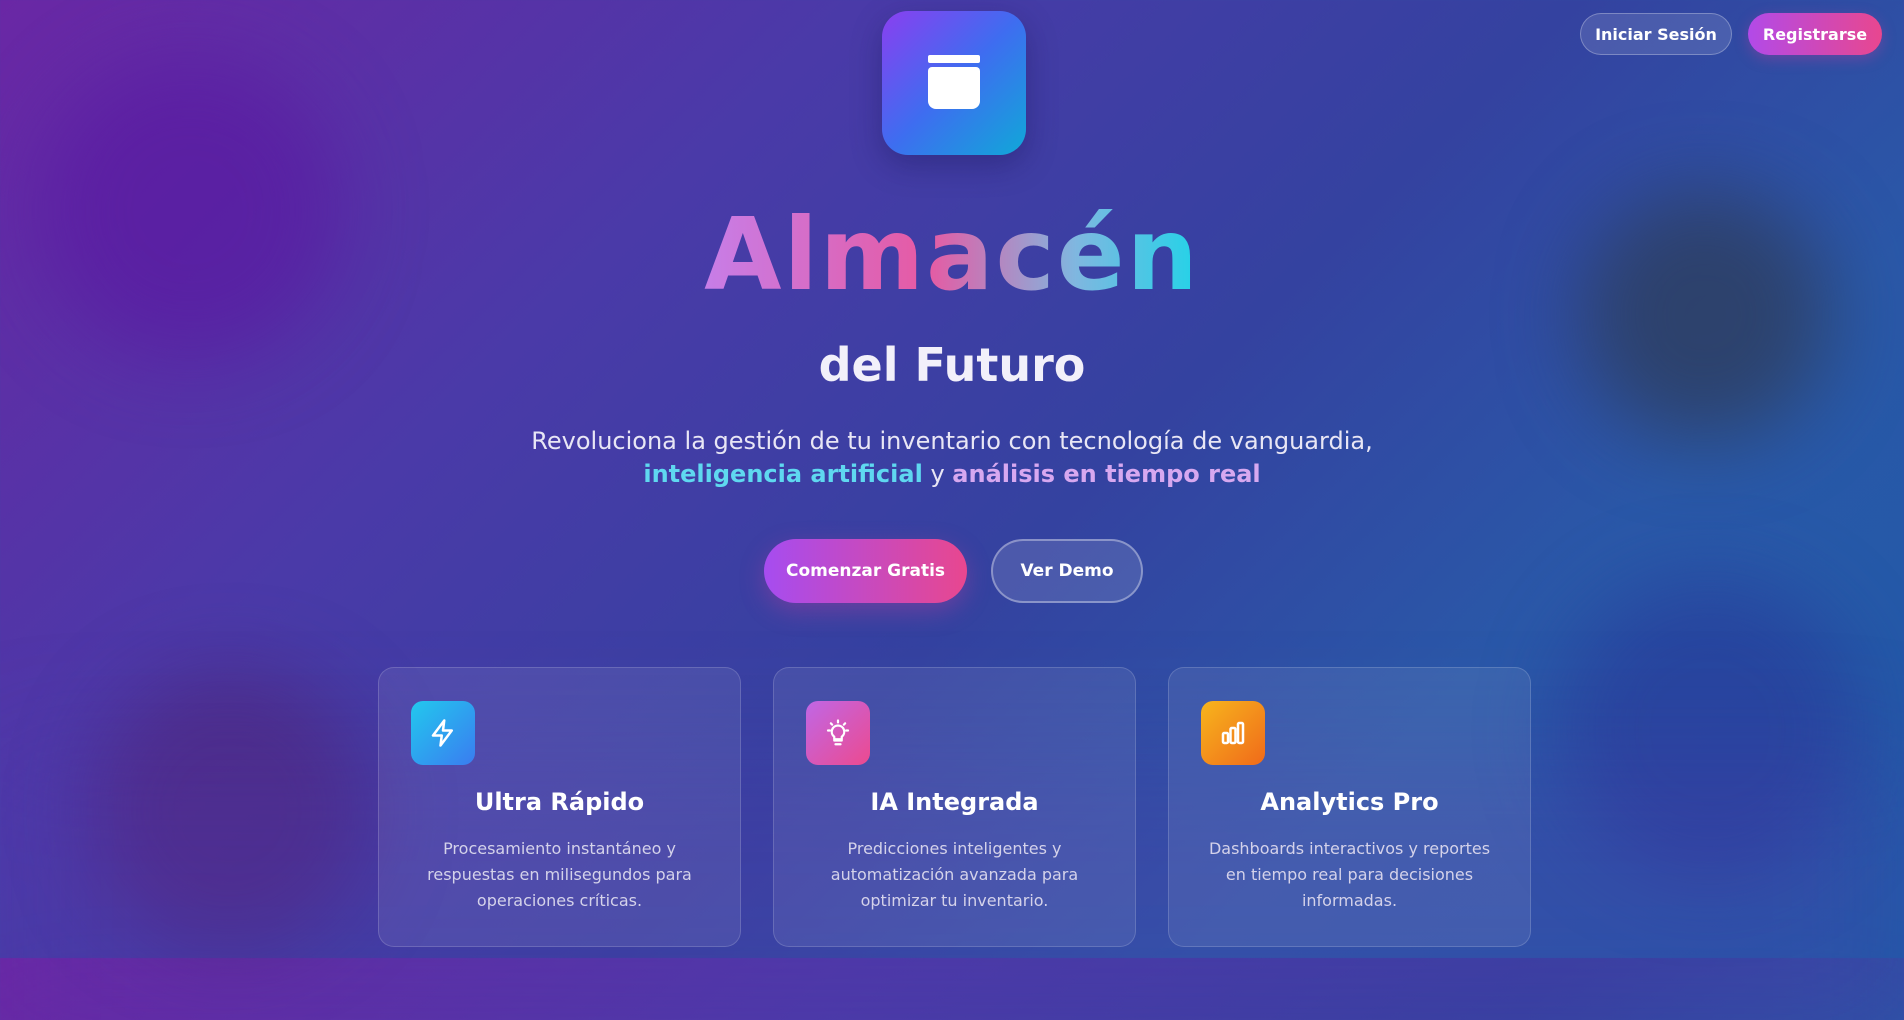  I want to click on app-logo, so click(954, 83).